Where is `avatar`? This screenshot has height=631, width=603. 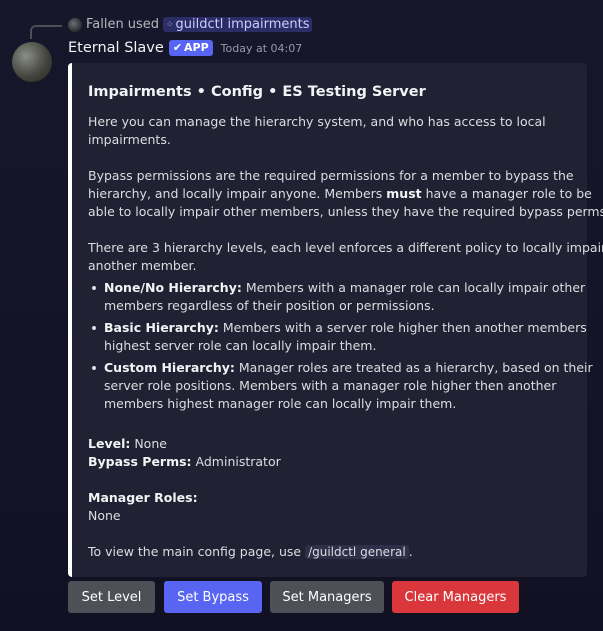
avatar is located at coordinates (32, 62).